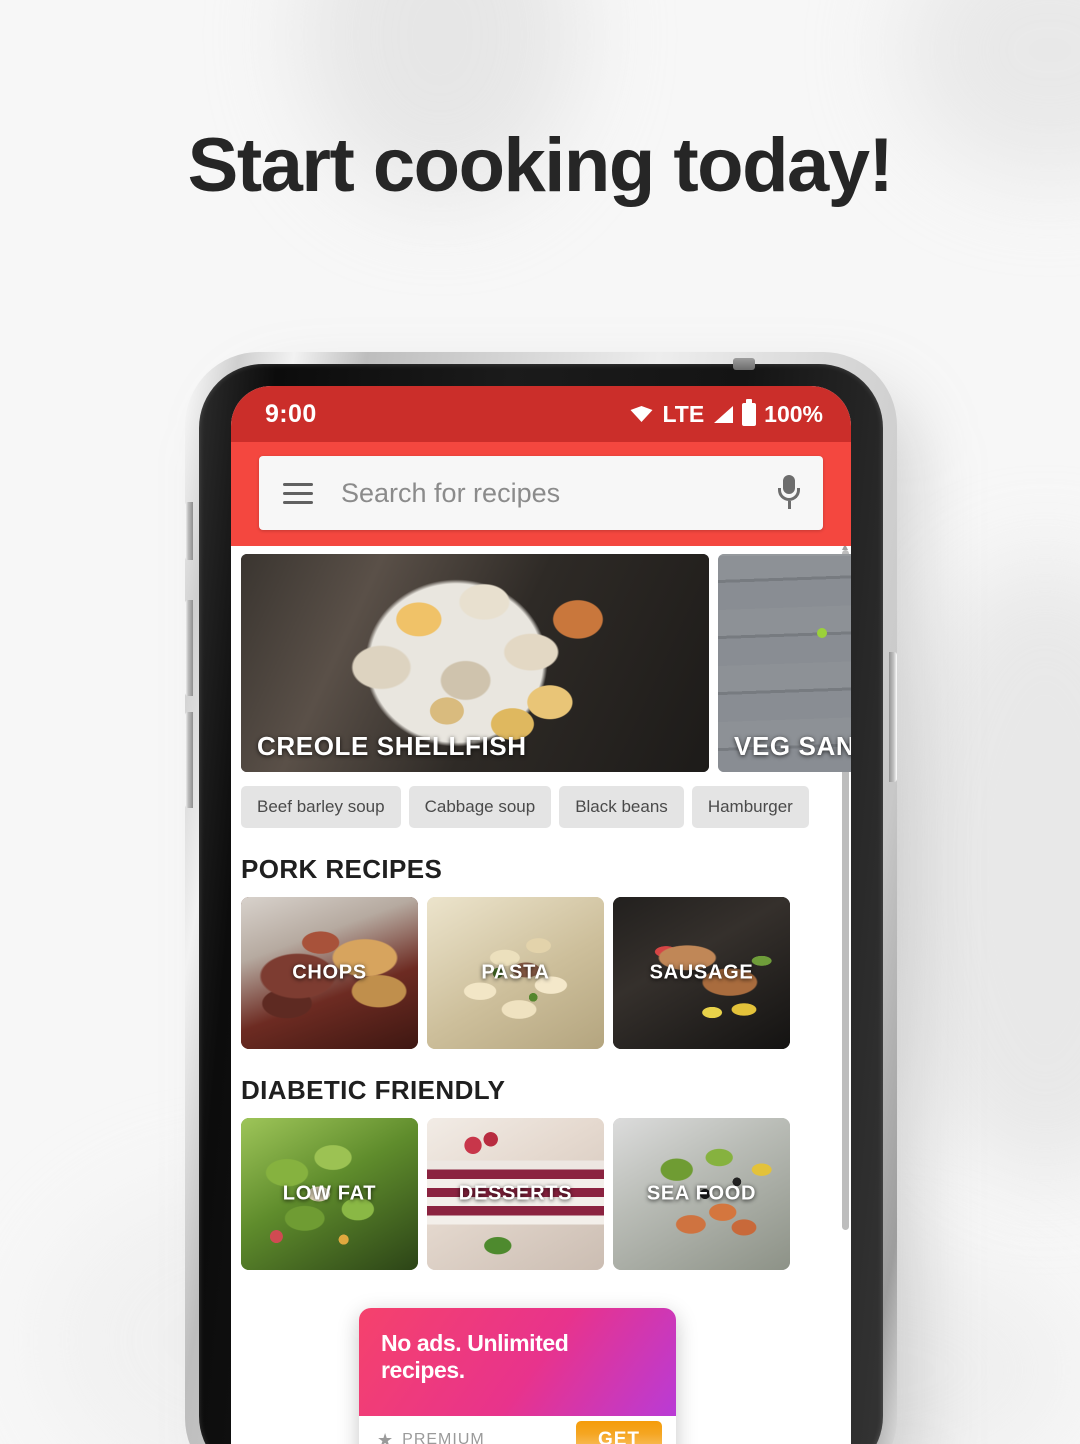 The width and height of the screenshot is (1080, 1444). I want to click on chip-hamburger: Hamburger, so click(750, 807).